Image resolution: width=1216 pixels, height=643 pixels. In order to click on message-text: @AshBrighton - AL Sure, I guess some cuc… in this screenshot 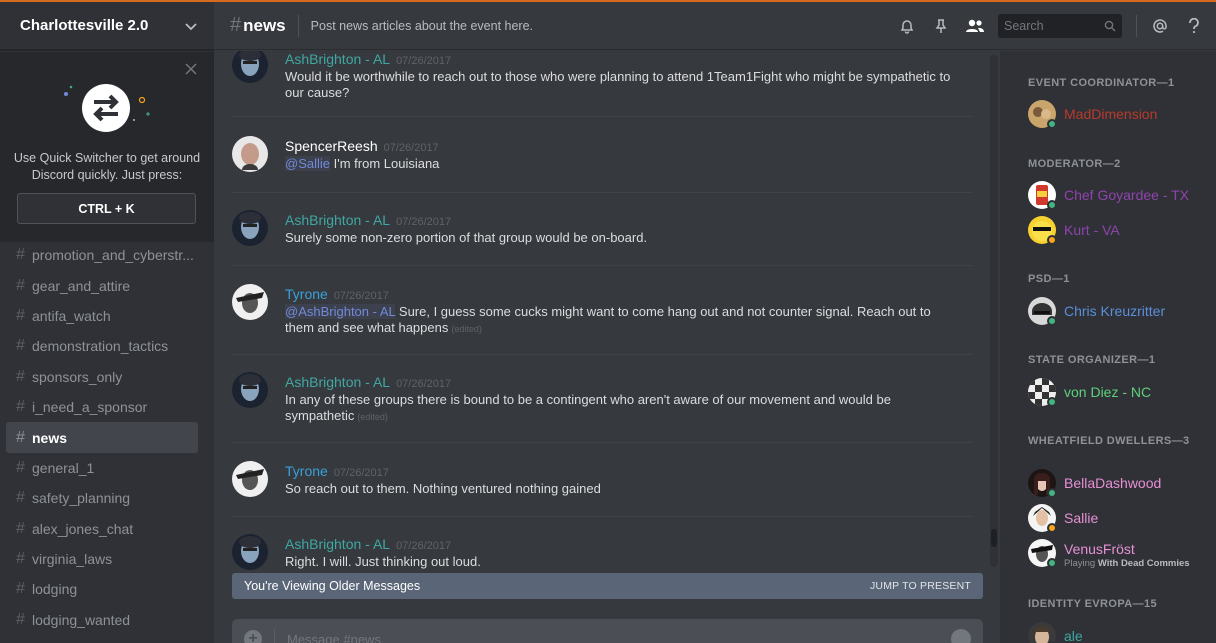, I will do `click(620, 320)`.